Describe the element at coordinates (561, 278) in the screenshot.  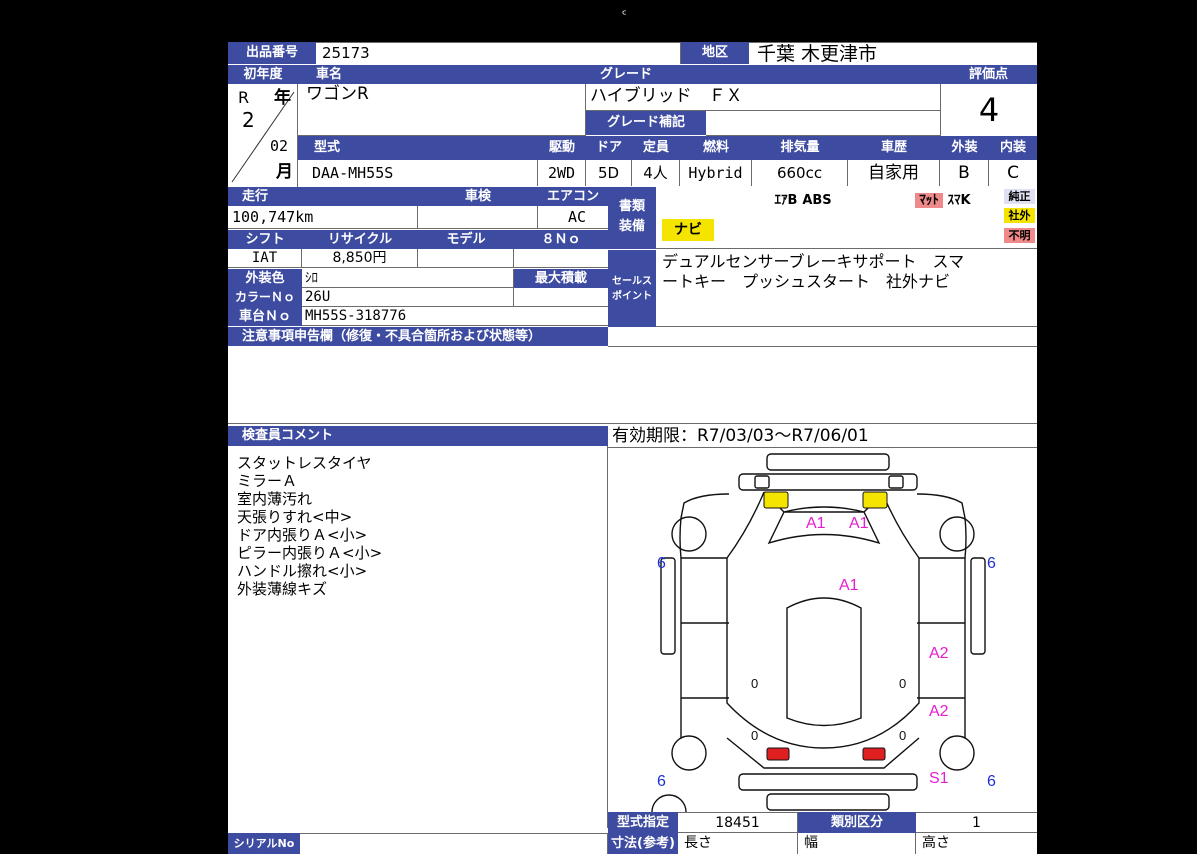
I see `max-load-label: 最大積載` at that location.